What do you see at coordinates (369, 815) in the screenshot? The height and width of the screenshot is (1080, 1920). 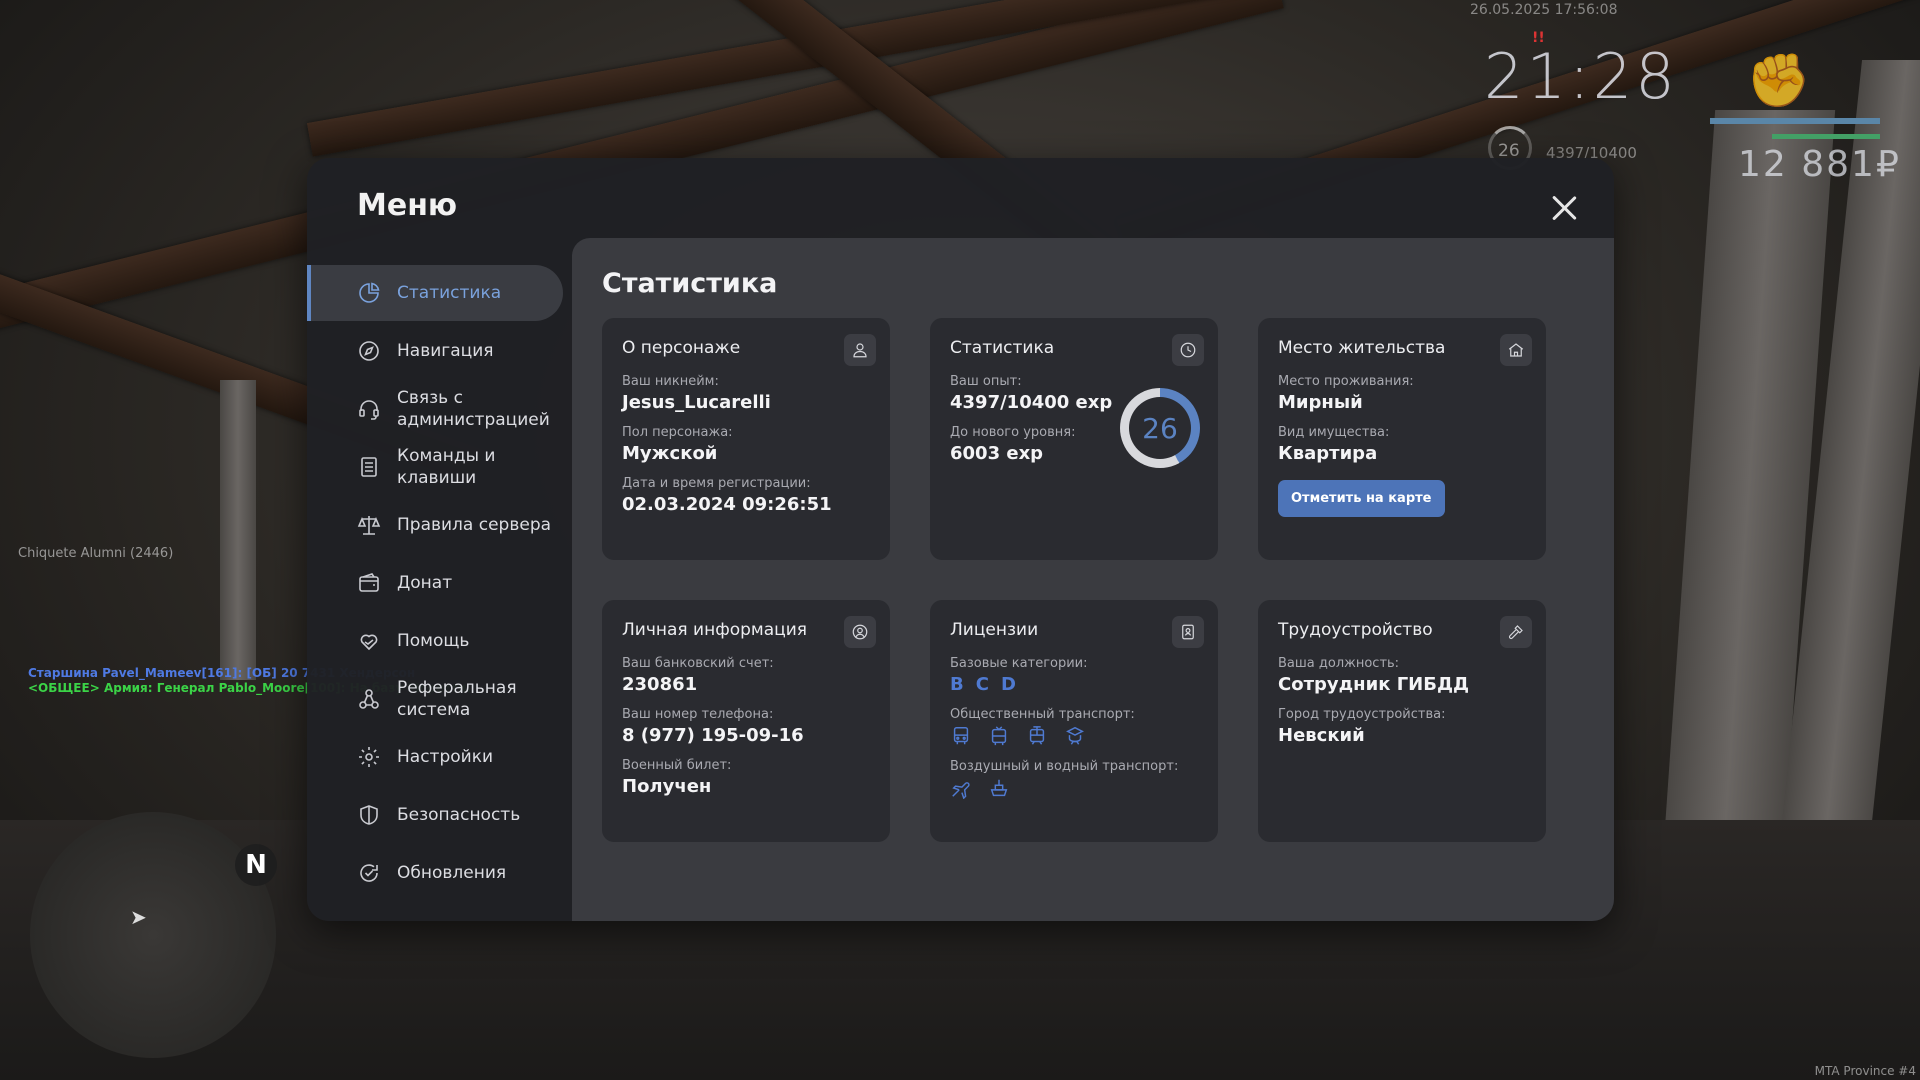 I see `shield-icon` at bounding box center [369, 815].